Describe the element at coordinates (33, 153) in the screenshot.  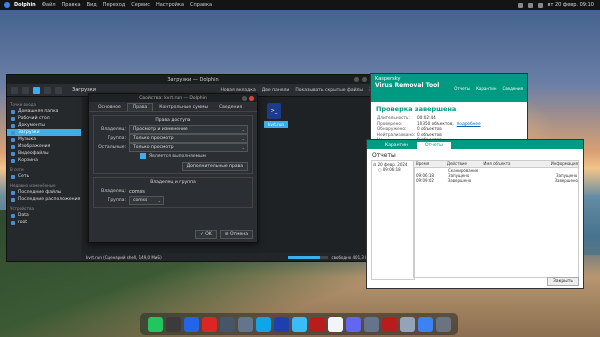
I see `sidebar-item-label: Видеофайлы` at that location.